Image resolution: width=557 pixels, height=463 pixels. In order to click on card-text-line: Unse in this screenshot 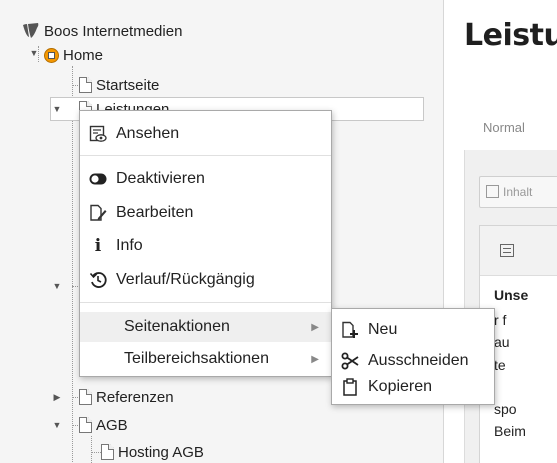, I will do `click(511, 295)`.